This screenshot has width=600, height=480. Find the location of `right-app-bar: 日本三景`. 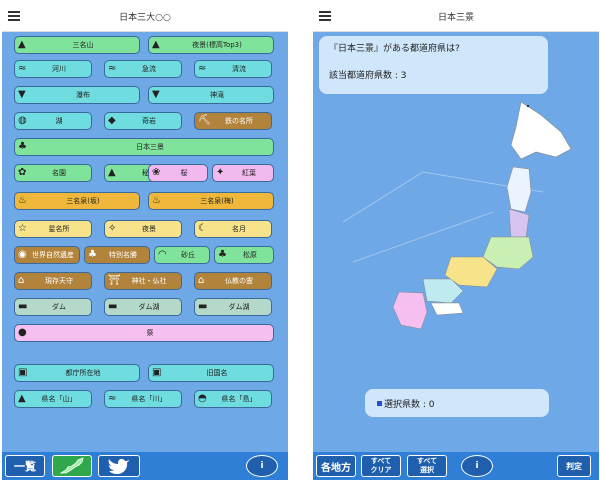

right-app-bar: 日本三景 is located at coordinates (456, 17).